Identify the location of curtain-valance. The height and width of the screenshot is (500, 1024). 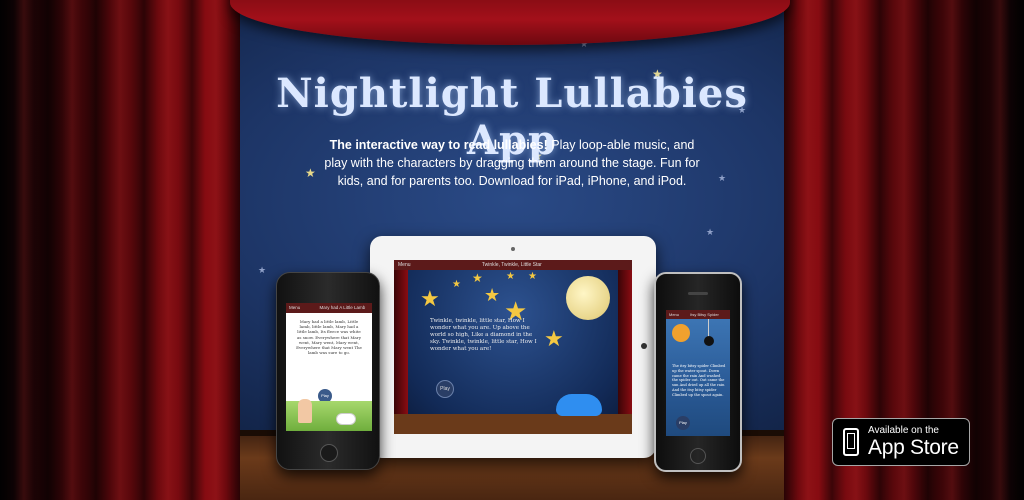
(510, 22).